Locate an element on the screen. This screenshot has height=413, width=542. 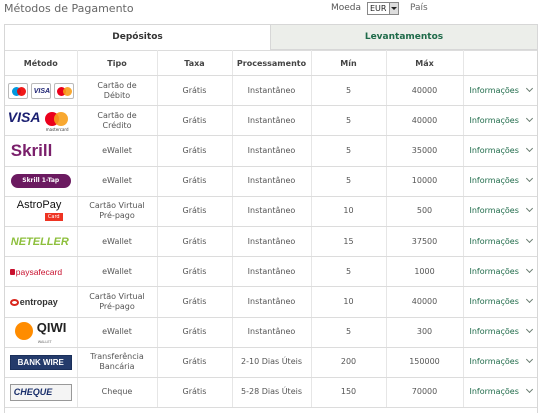
max-cell: 150000 is located at coordinates (425, 362).